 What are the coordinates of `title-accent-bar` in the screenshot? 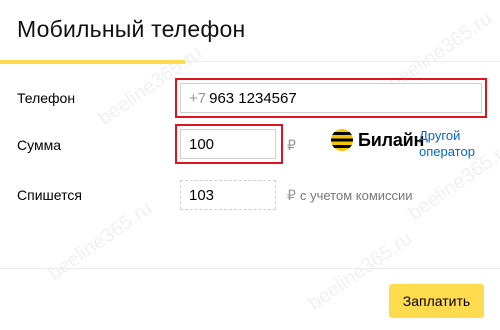 It's located at (92, 62).